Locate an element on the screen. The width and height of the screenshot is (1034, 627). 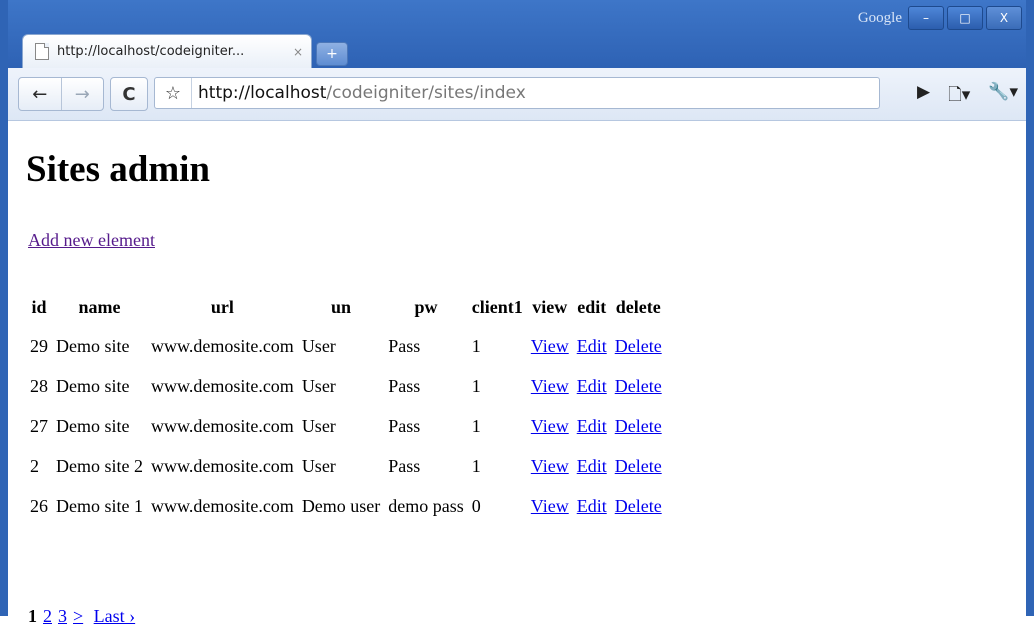
cell-id: 26 is located at coordinates (39, 505).